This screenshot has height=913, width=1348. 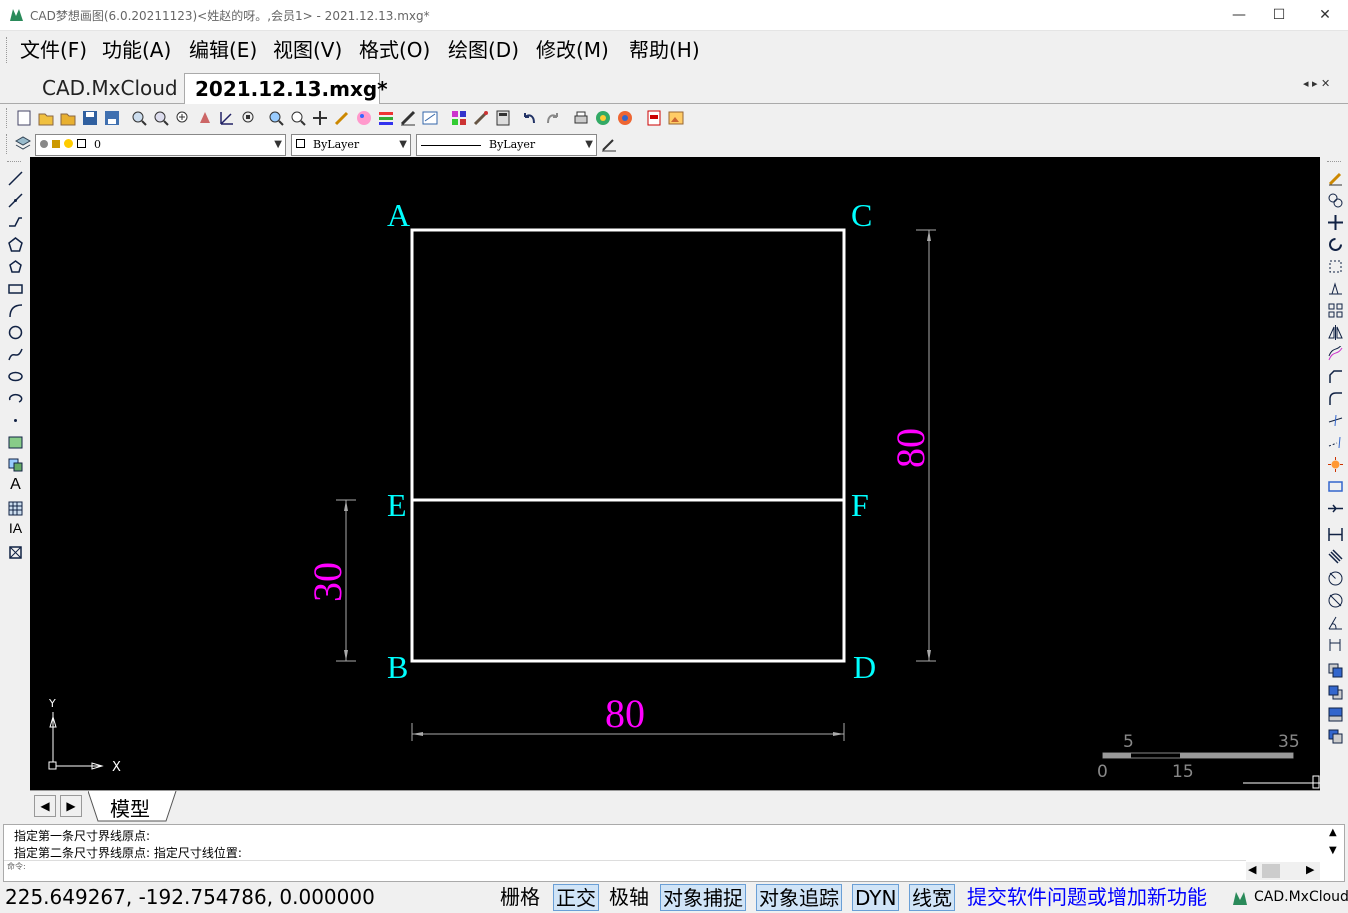 I want to click on menu-view: 视图(V), so click(x=307, y=50).